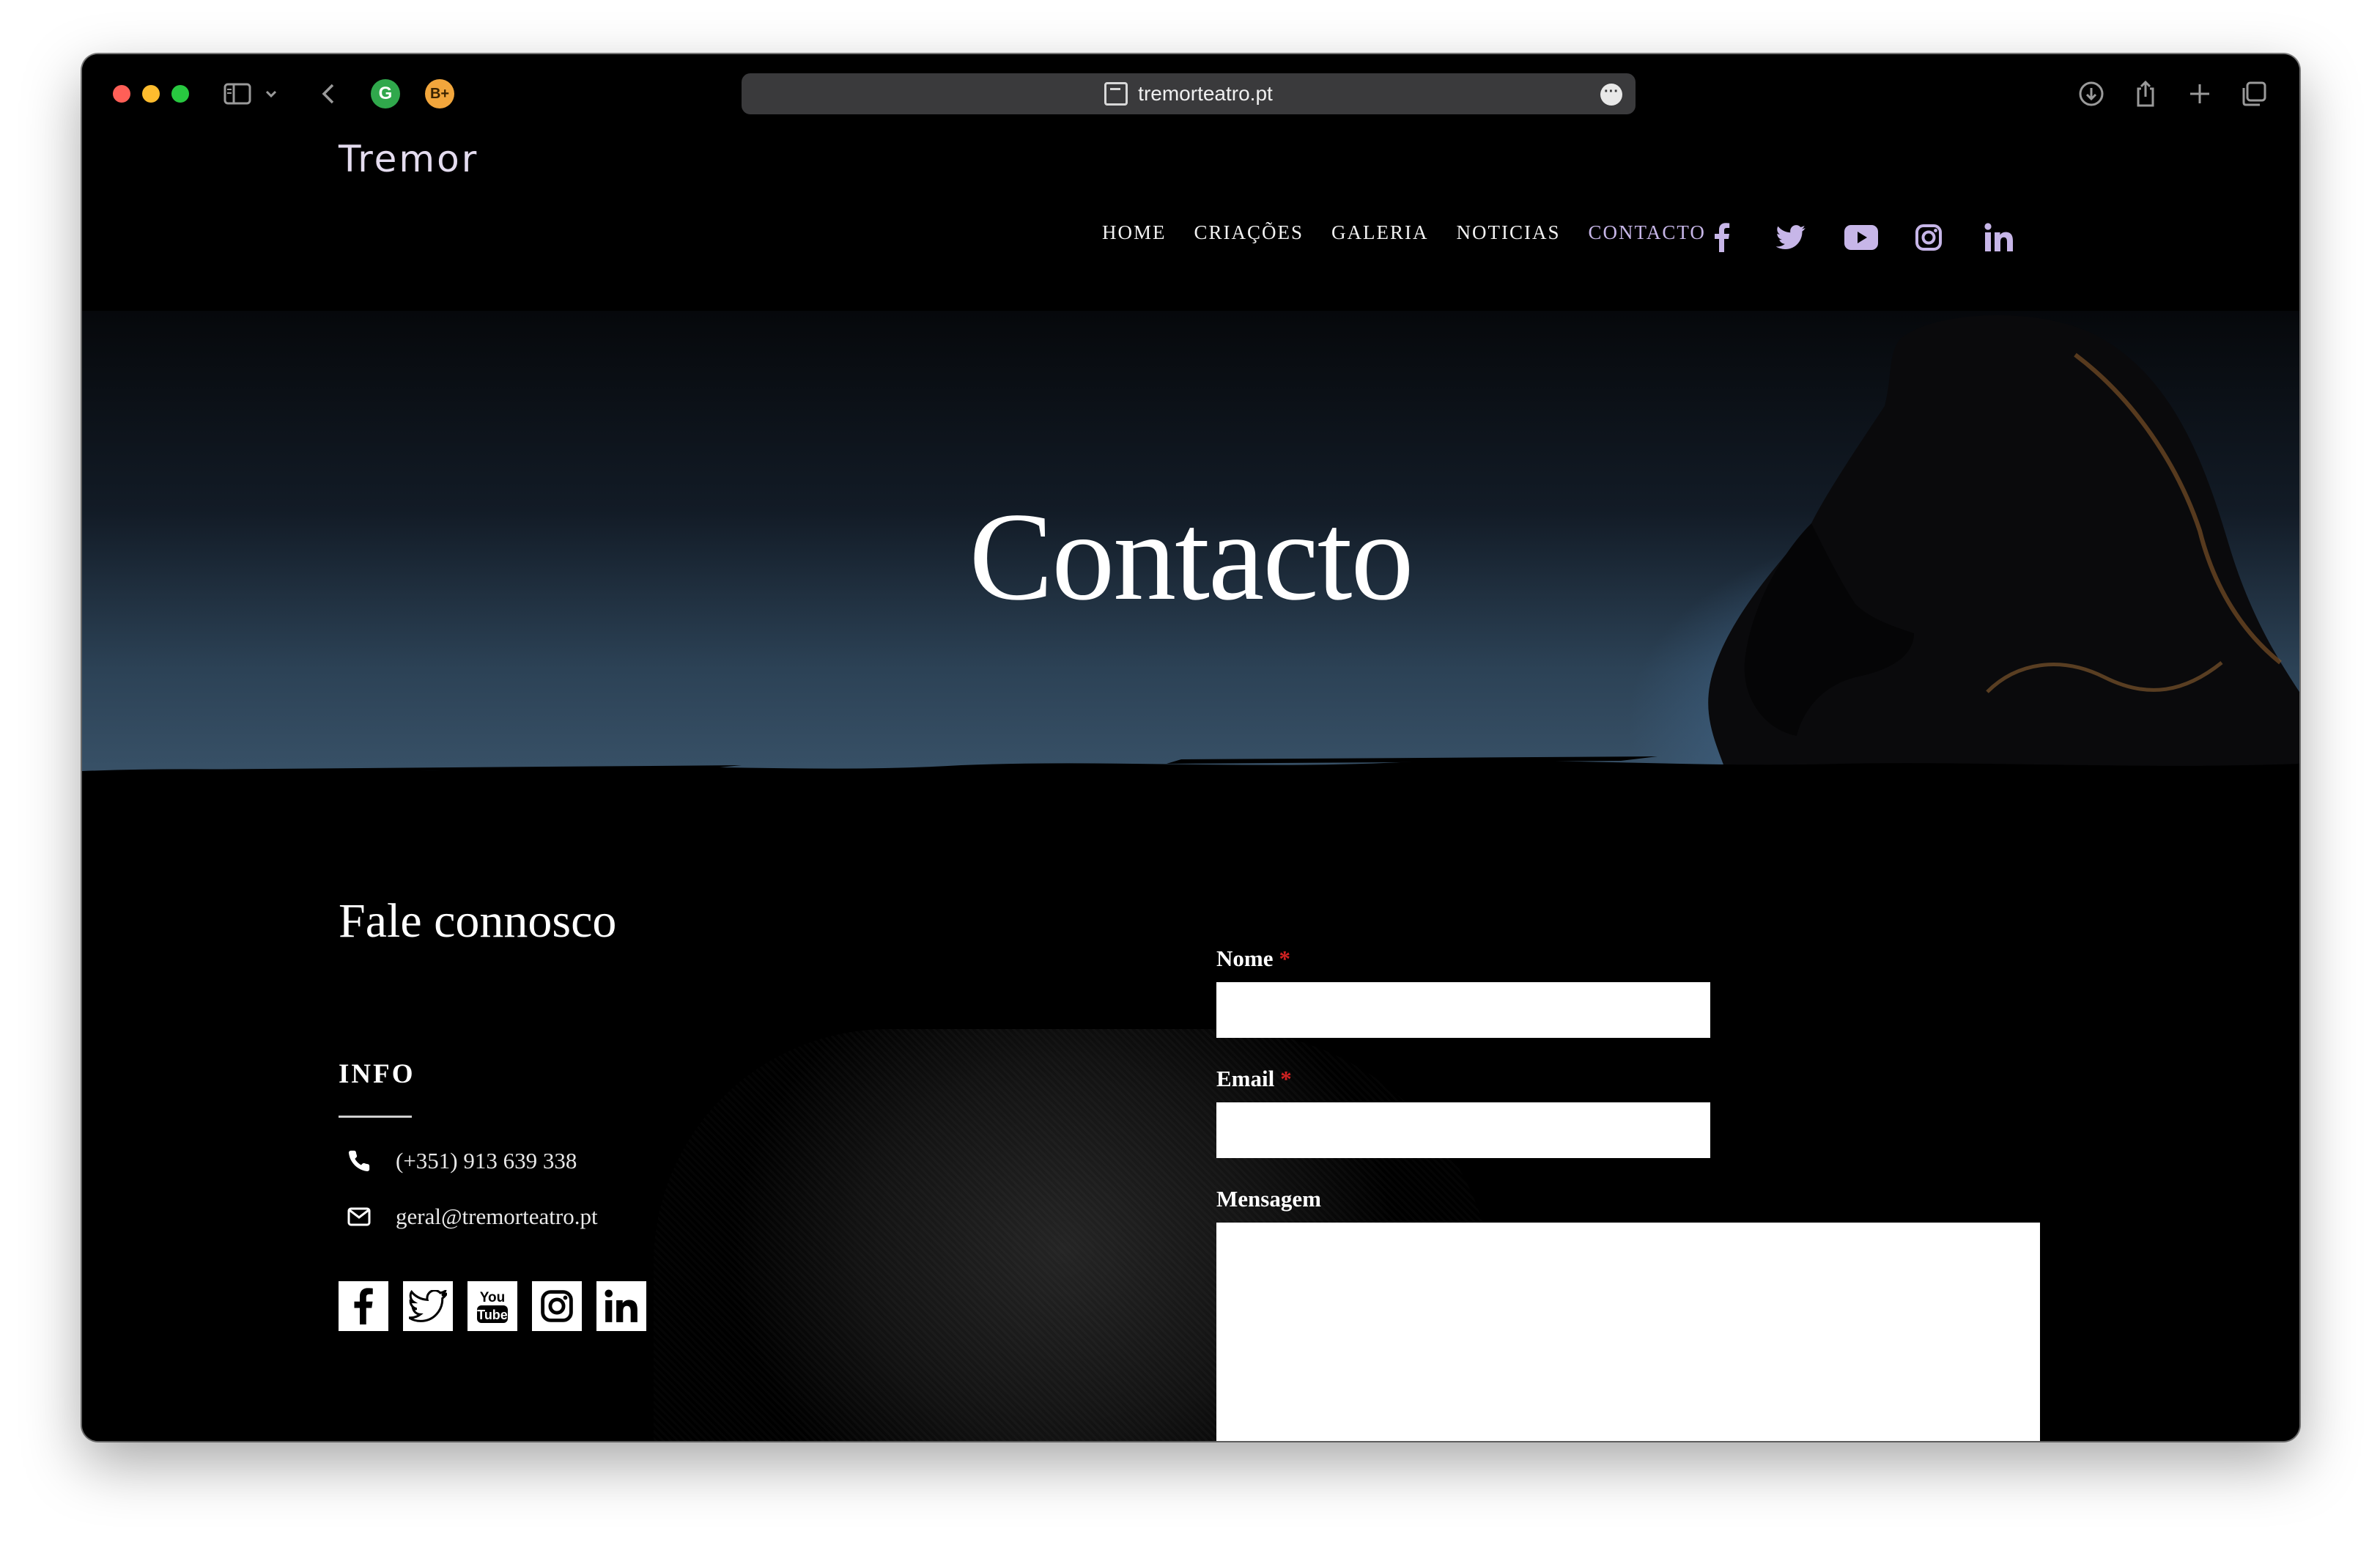 The image size is (2380, 1548). What do you see at coordinates (237, 94) in the screenshot?
I see `sidebar-toggle-icon` at bounding box center [237, 94].